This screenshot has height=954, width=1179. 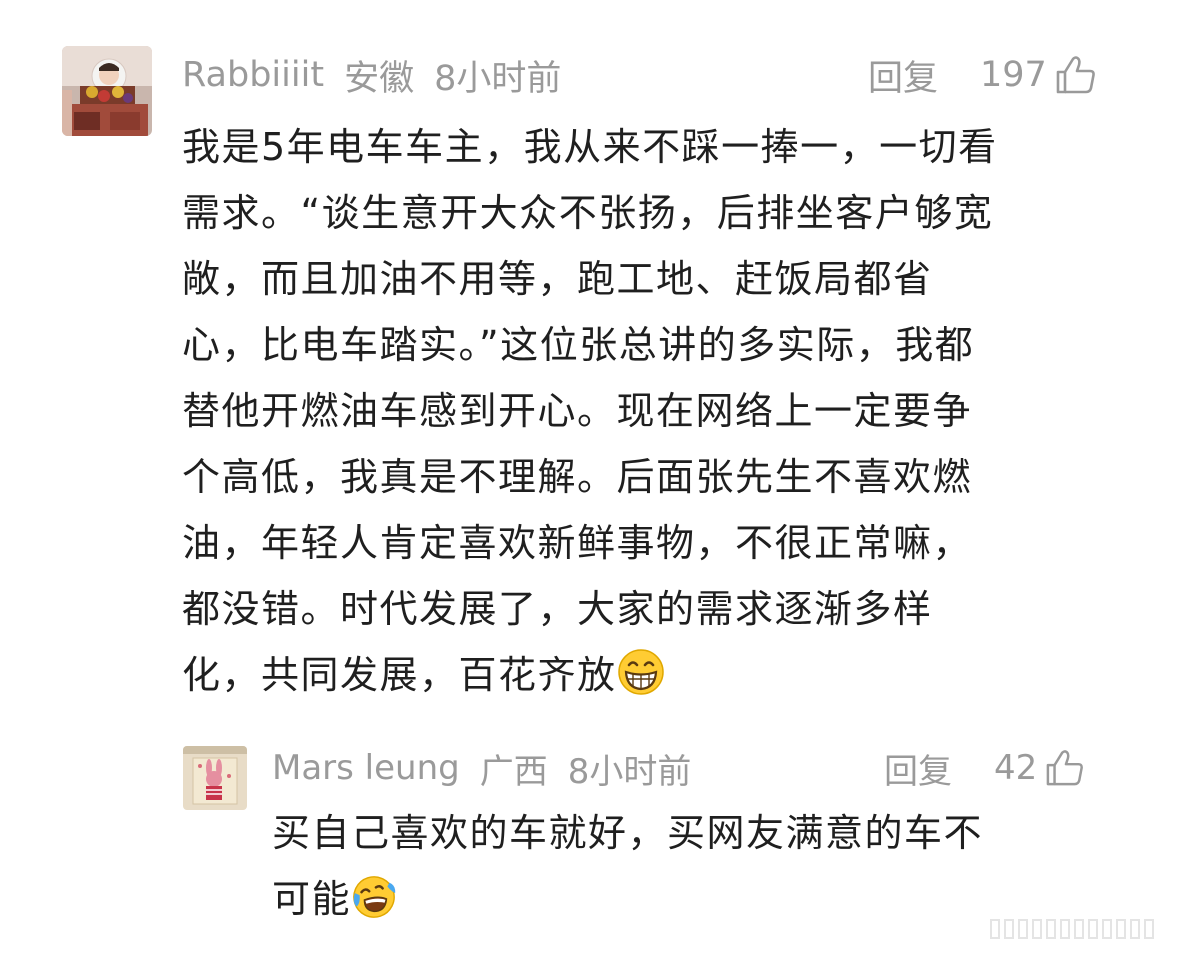 What do you see at coordinates (513, 771) in the screenshot?
I see `reply-location: 广西` at bounding box center [513, 771].